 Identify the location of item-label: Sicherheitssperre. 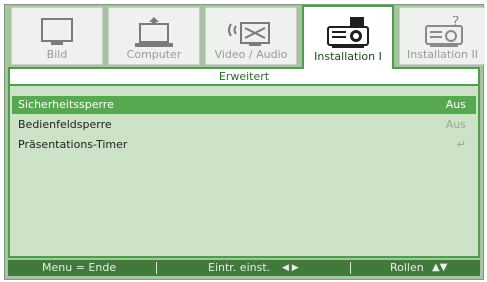
(66, 104).